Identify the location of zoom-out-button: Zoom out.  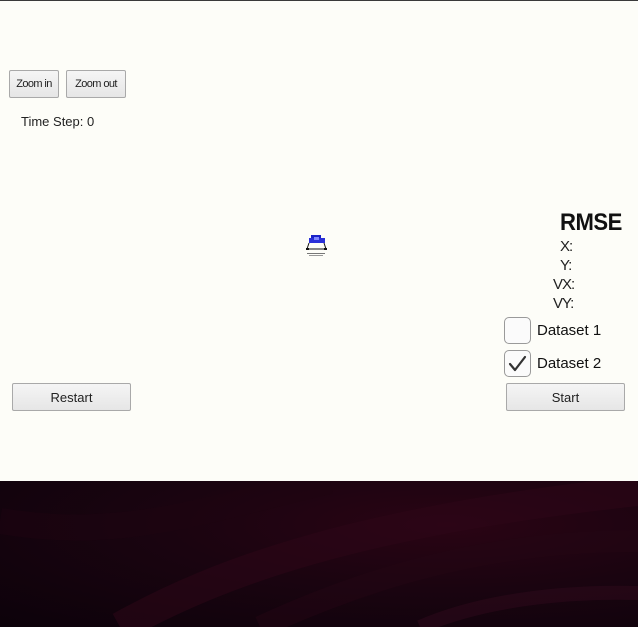
(96, 84).